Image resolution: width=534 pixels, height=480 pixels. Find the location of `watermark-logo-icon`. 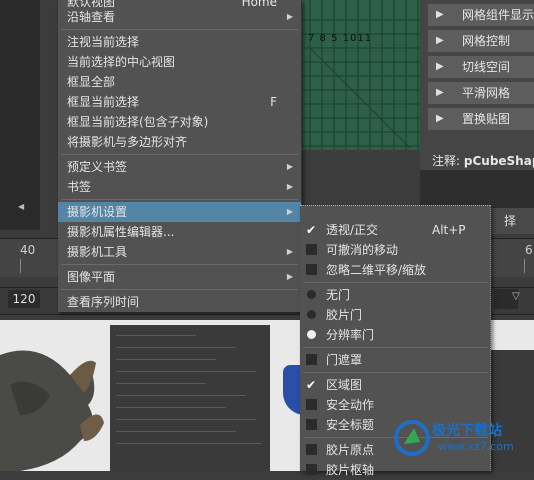

watermark-logo-icon is located at coordinates (412, 438).